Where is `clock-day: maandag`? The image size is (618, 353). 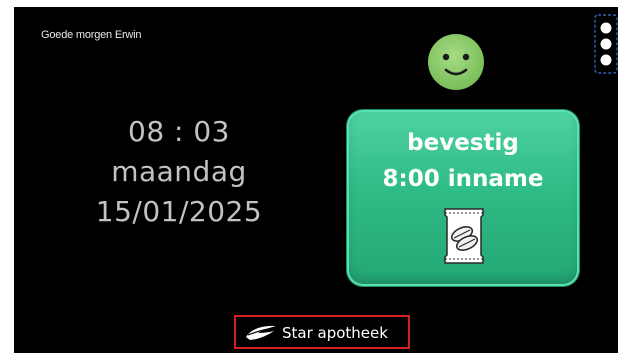
clock-day: maandag is located at coordinates (179, 171).